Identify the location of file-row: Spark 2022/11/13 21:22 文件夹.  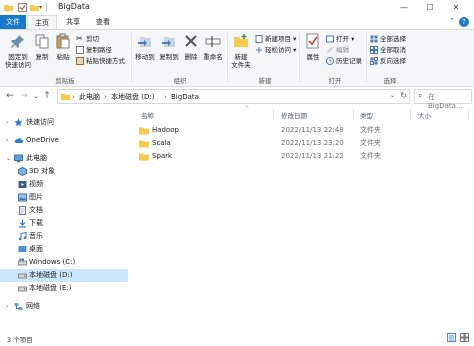
(300, 156).